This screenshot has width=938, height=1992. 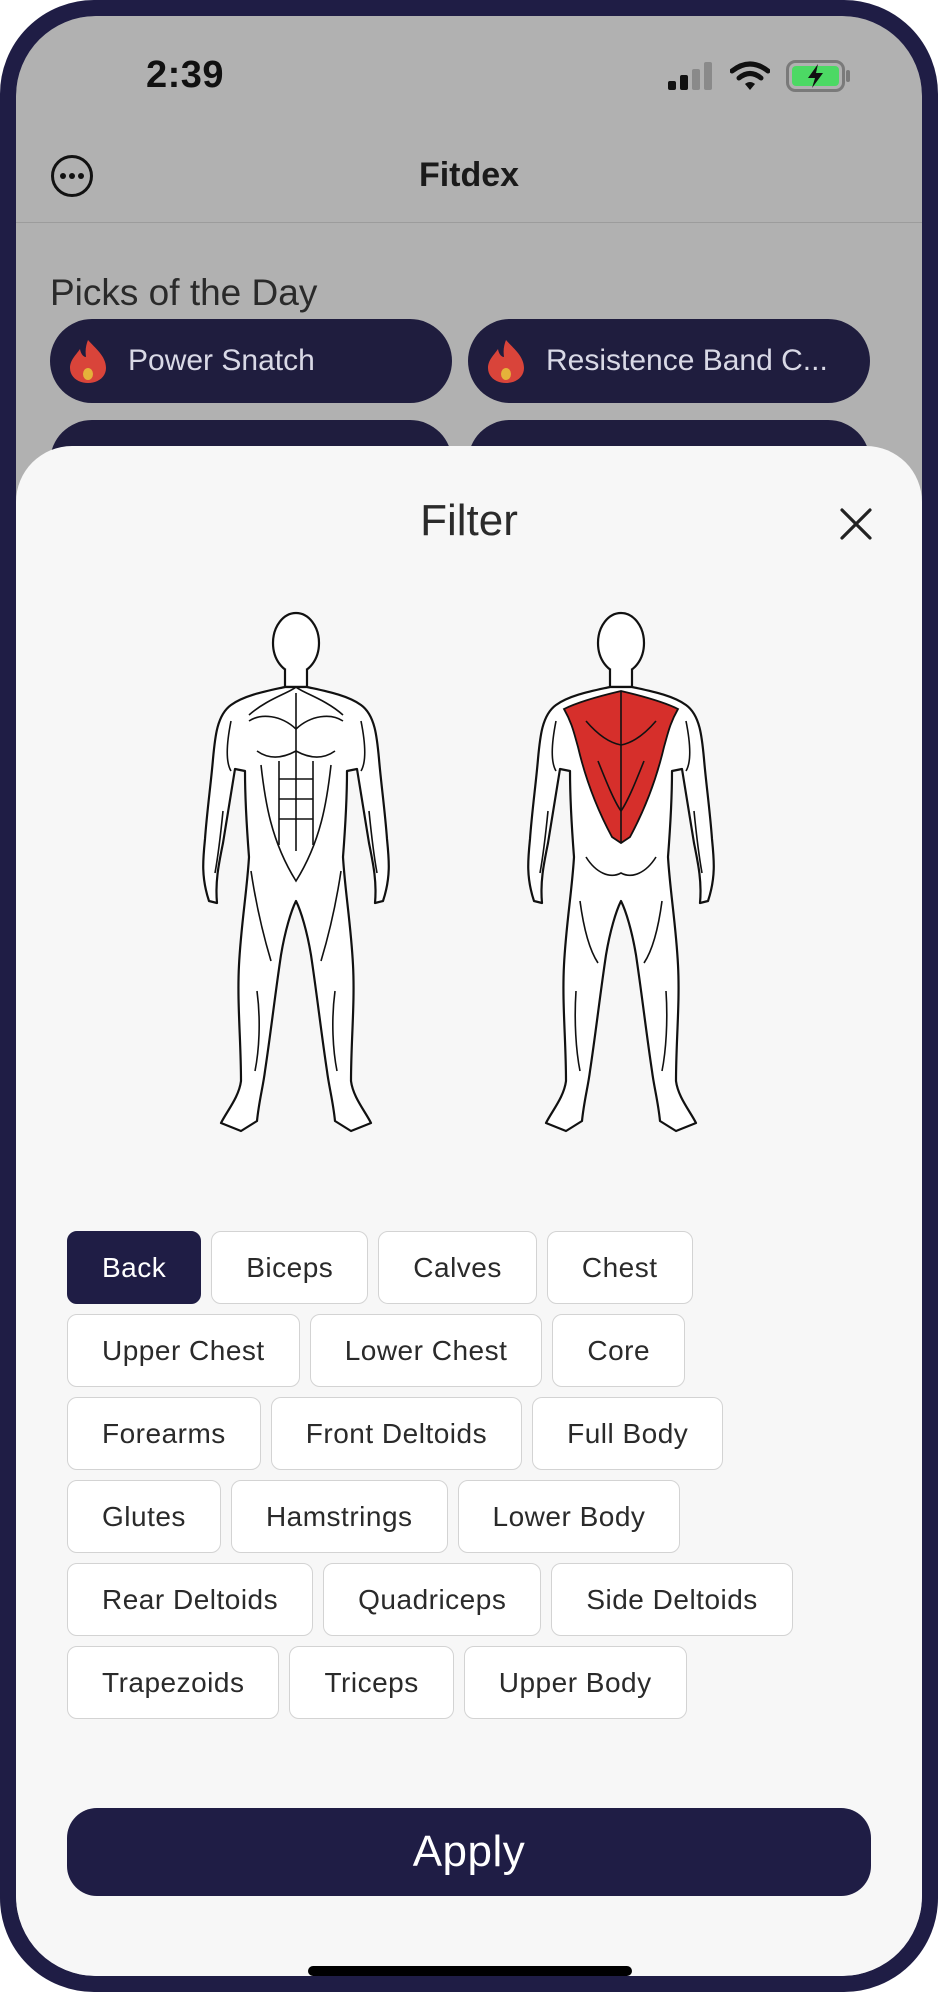 I want to click on chip-lower-chest: Lower Chest, so click(x=426, y=1350).